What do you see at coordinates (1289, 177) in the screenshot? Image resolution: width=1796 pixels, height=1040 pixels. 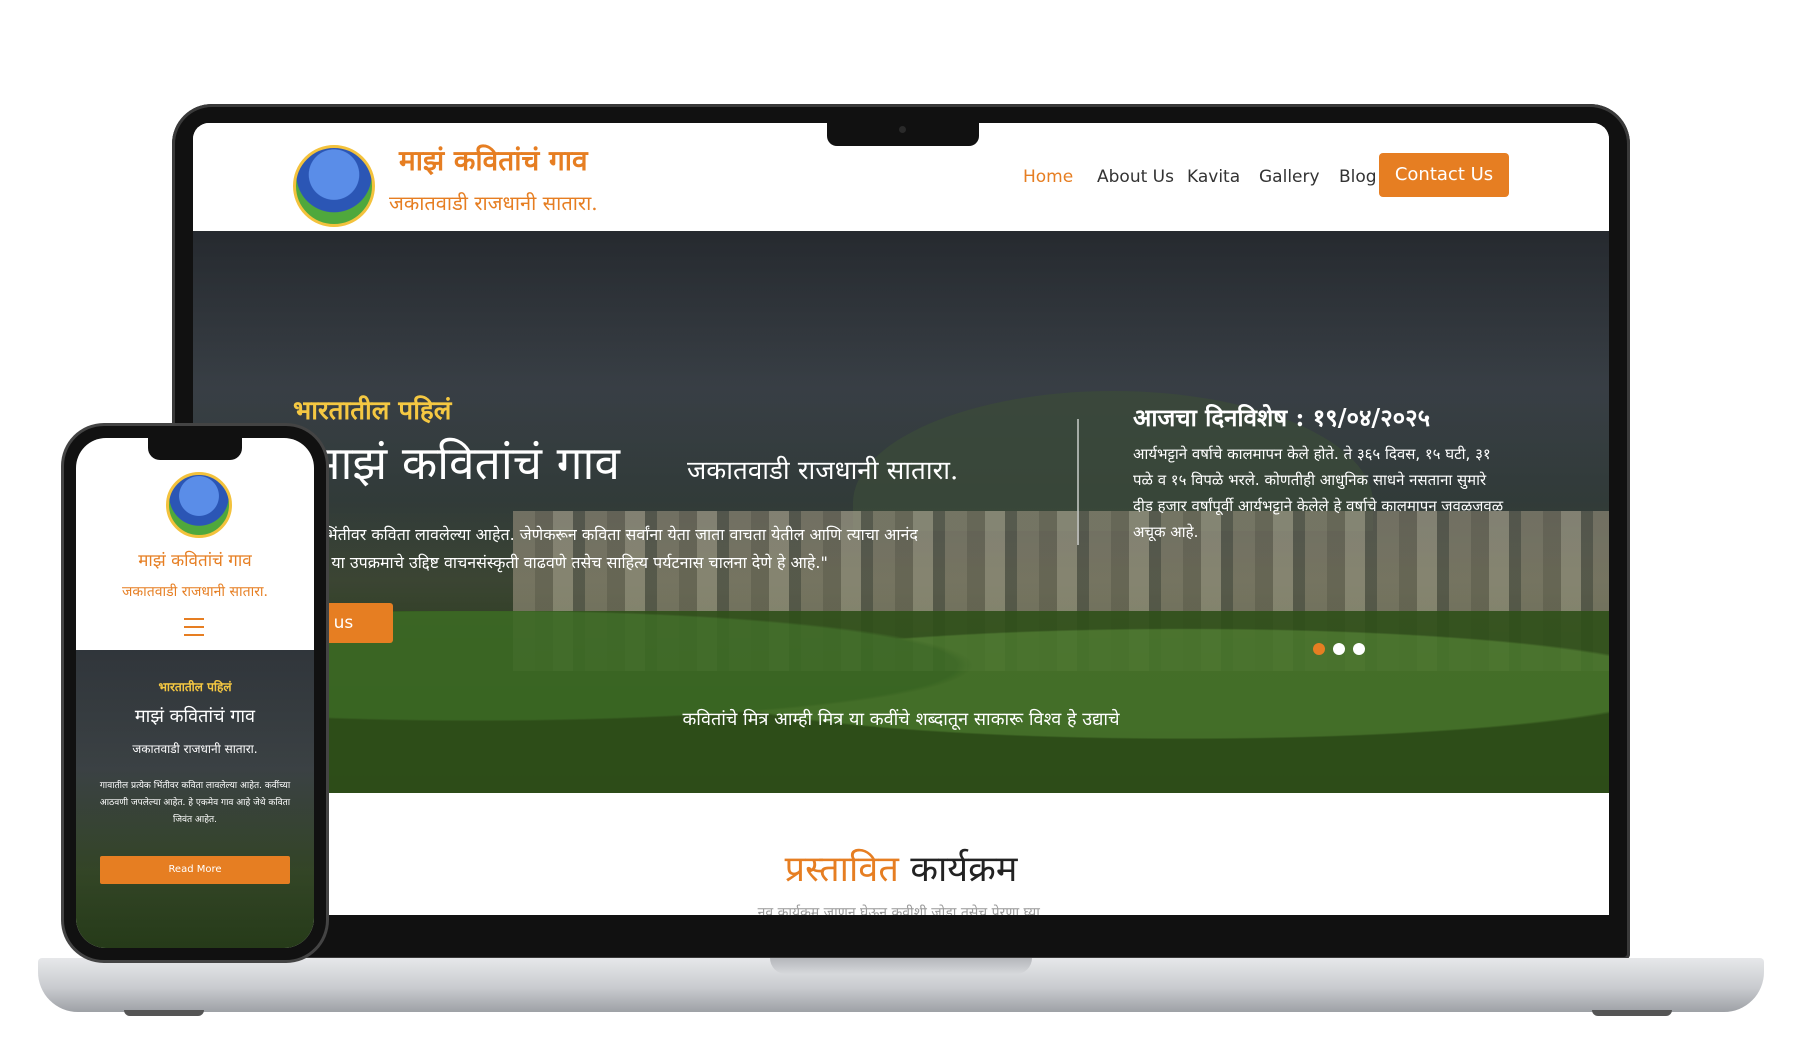 I see `nav-gallery: Gallery` at bounding box center [1289, 177].